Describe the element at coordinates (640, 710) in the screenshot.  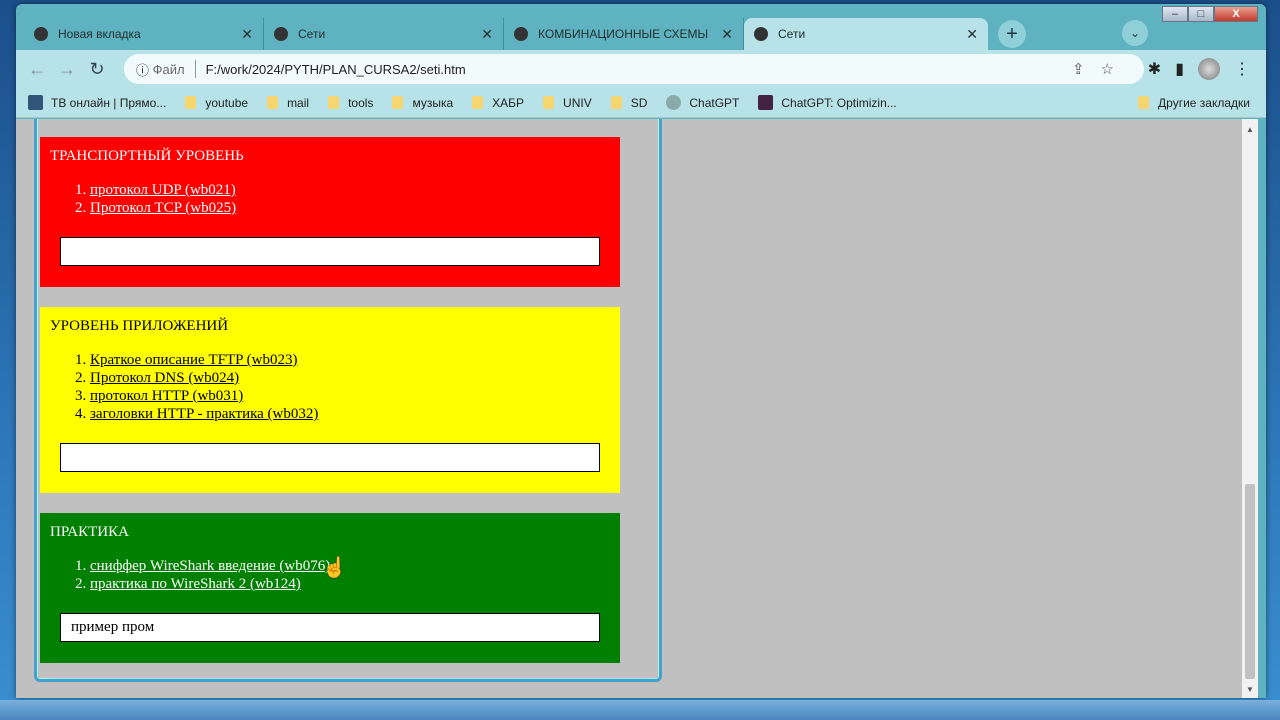
I see `taskbar` at that location.